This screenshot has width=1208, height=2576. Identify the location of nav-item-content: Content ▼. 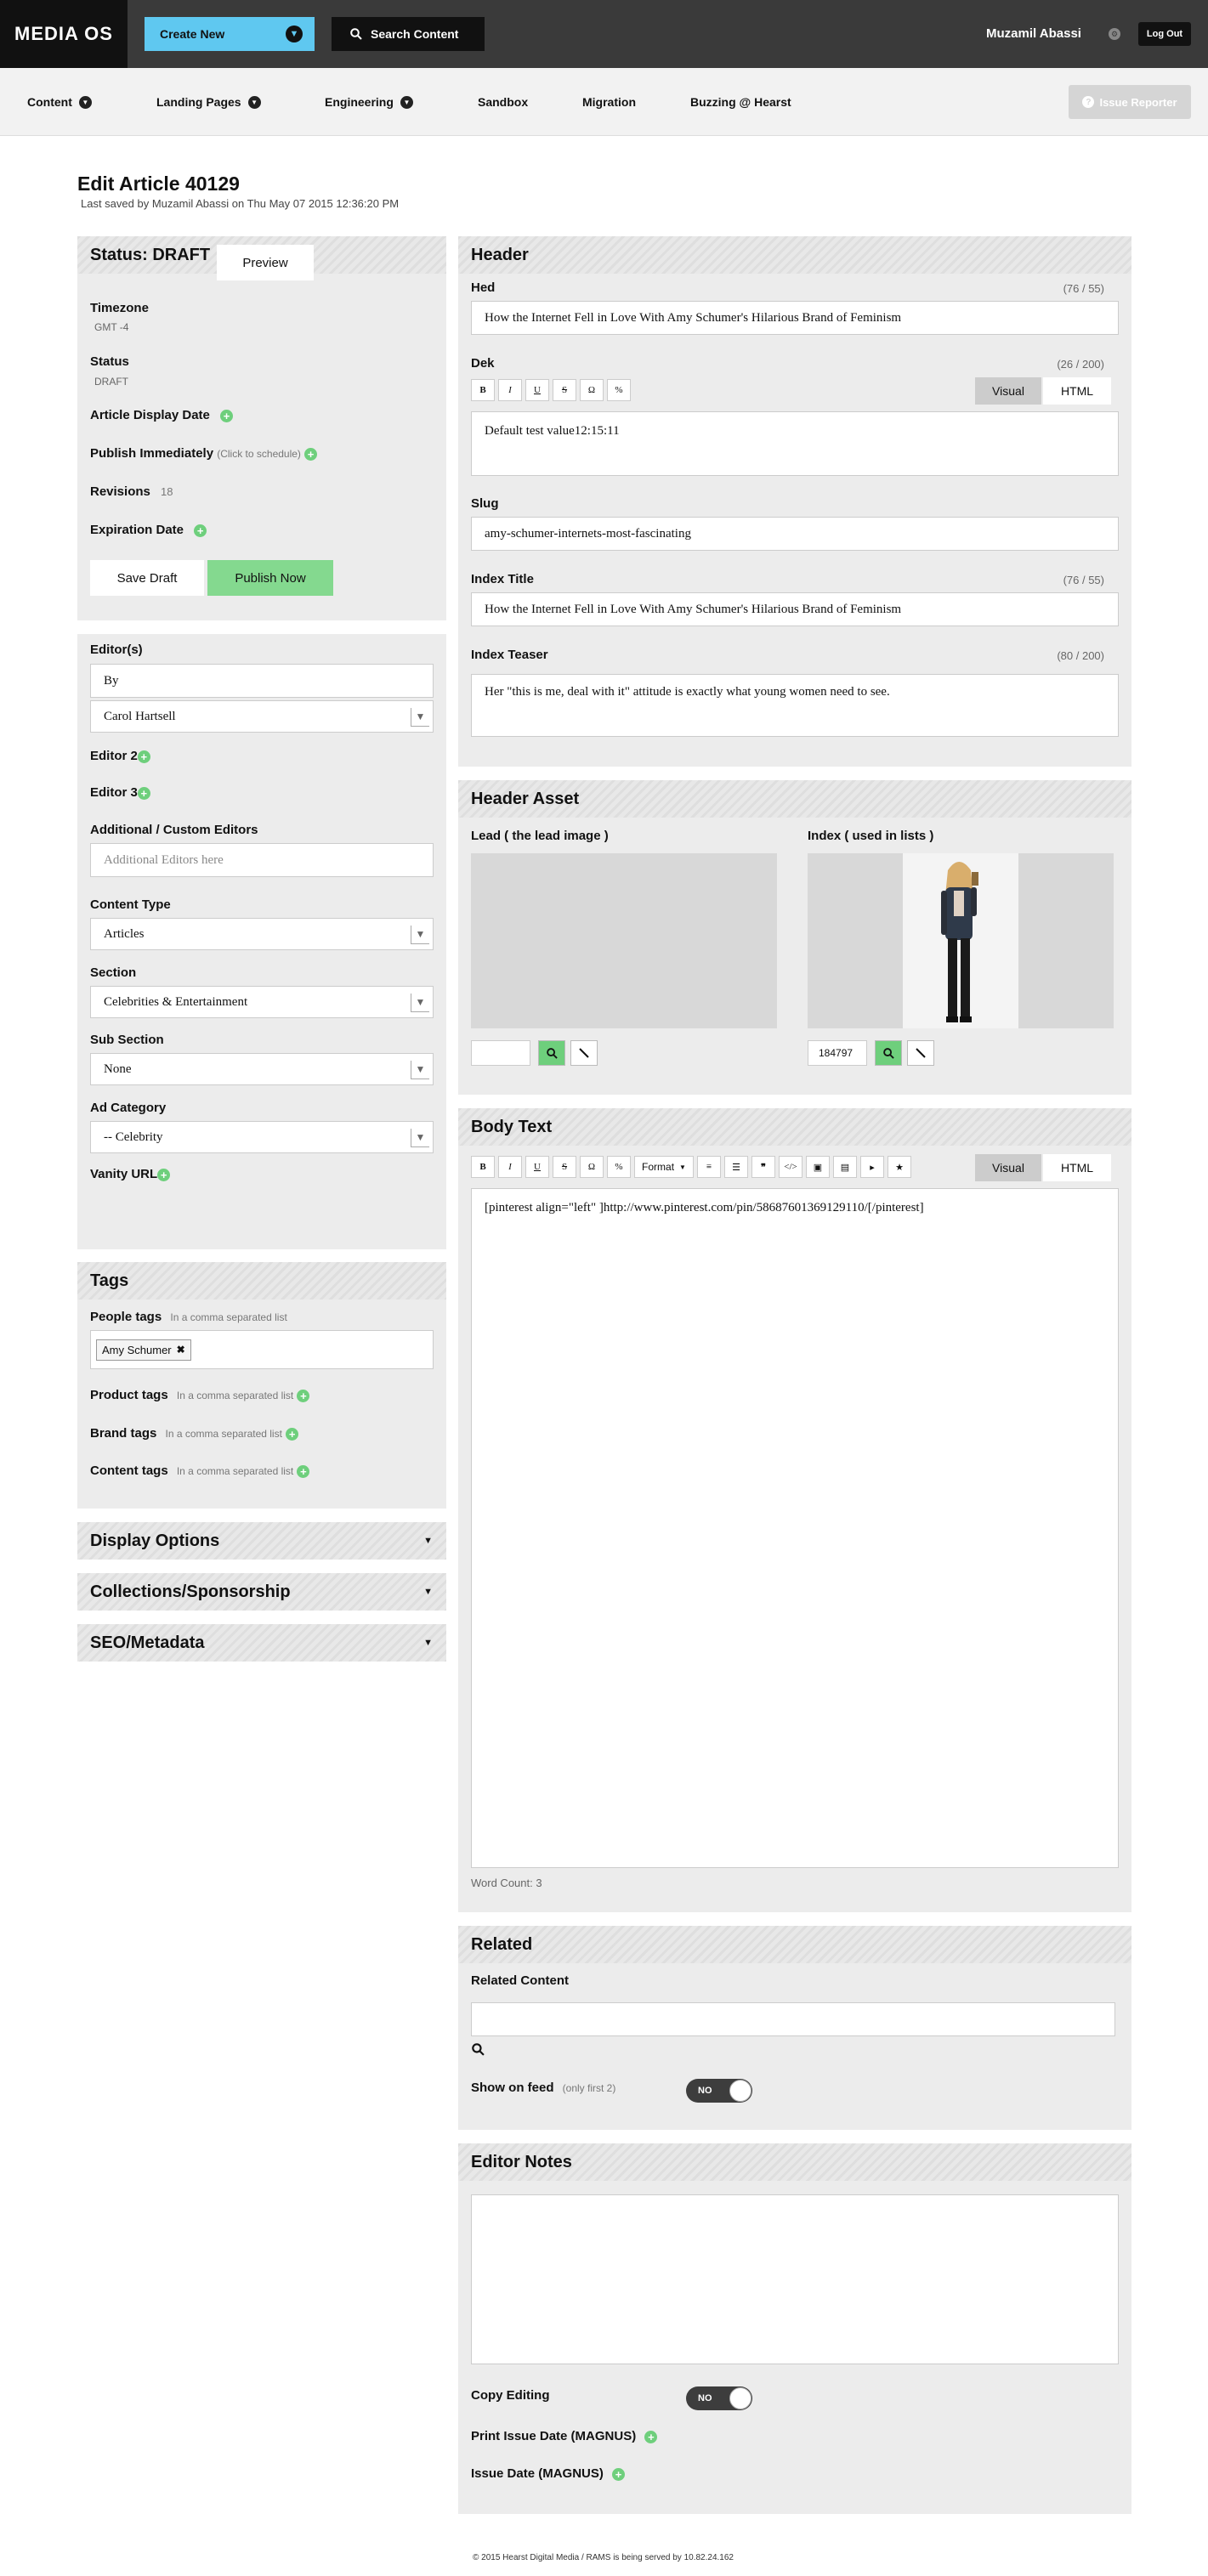
(60, 102).